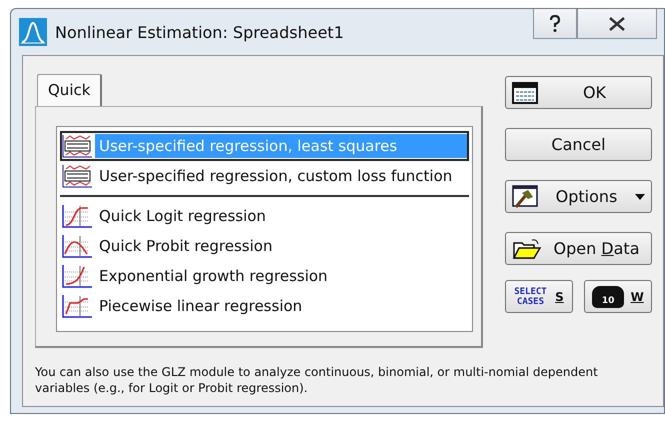 Image resolution: width=665 pixels, height=421 pixels. Describe the element at coordinates (282, 246) in the screenshot. I see `list-item: Quick Probit regression` at that location.